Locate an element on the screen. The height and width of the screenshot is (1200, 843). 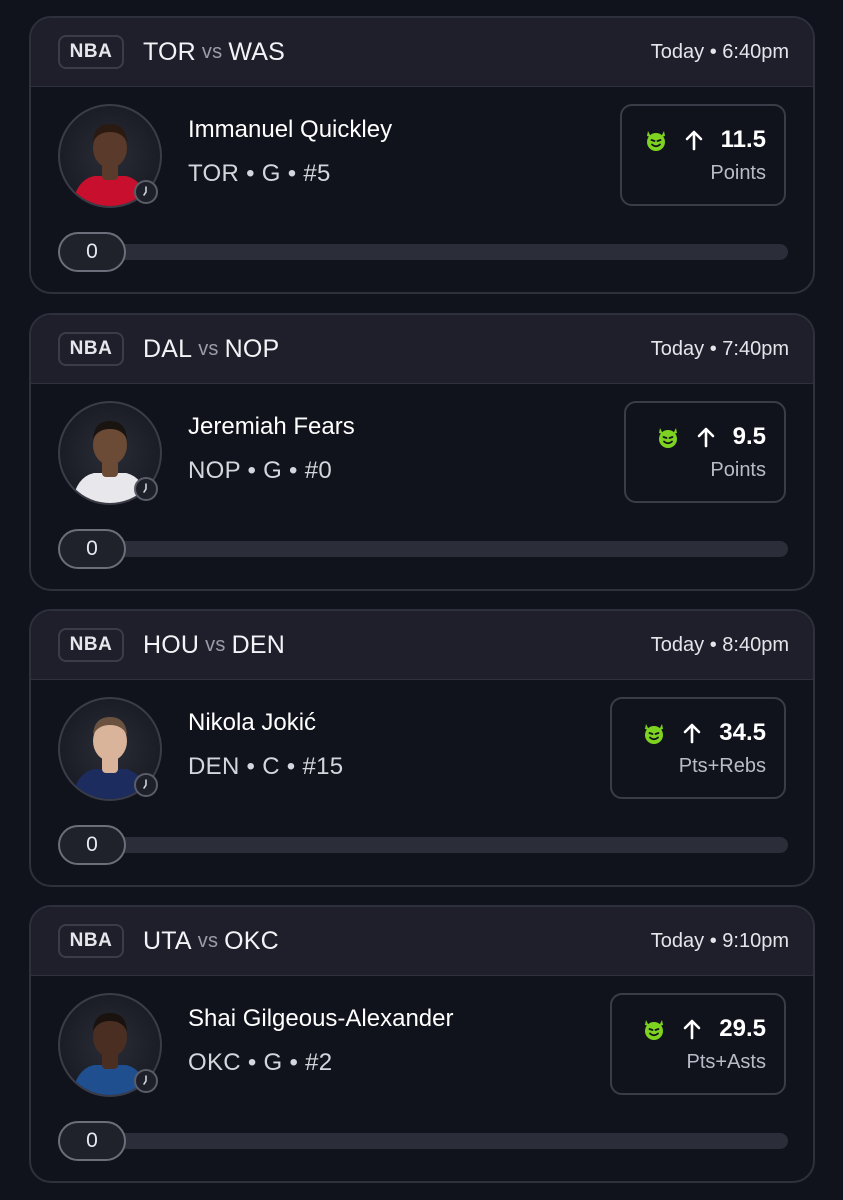
pick-row: 34.5 is located at coordinates (703, 733).